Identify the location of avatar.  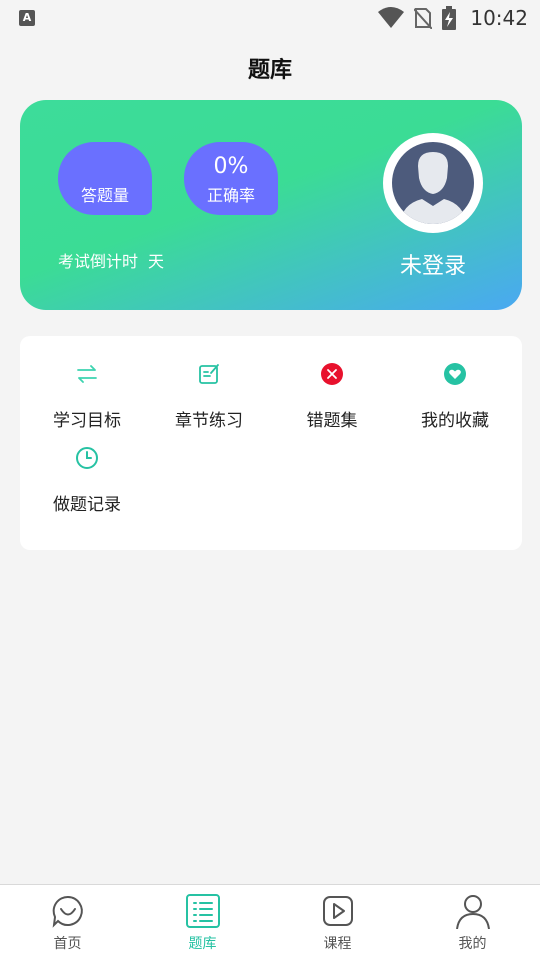
(433, 183).